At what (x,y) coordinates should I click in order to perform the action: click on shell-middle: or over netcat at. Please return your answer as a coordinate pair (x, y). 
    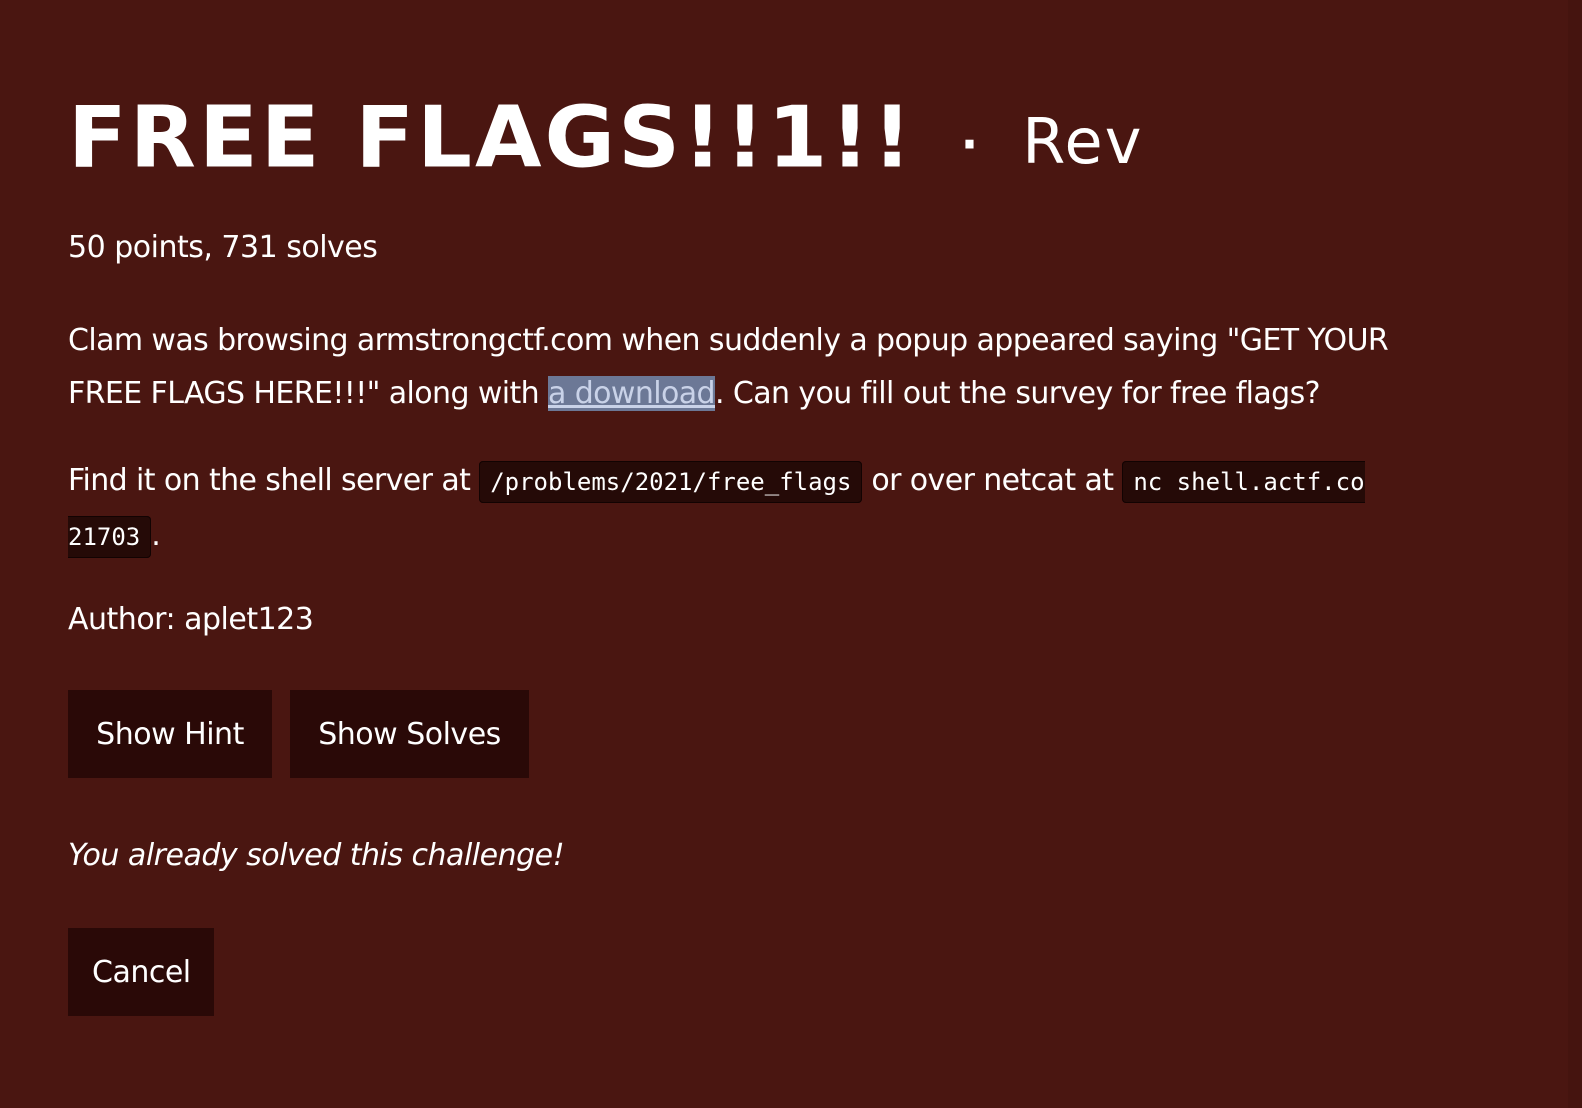
    Looking at the image, I should click on (992, 480).